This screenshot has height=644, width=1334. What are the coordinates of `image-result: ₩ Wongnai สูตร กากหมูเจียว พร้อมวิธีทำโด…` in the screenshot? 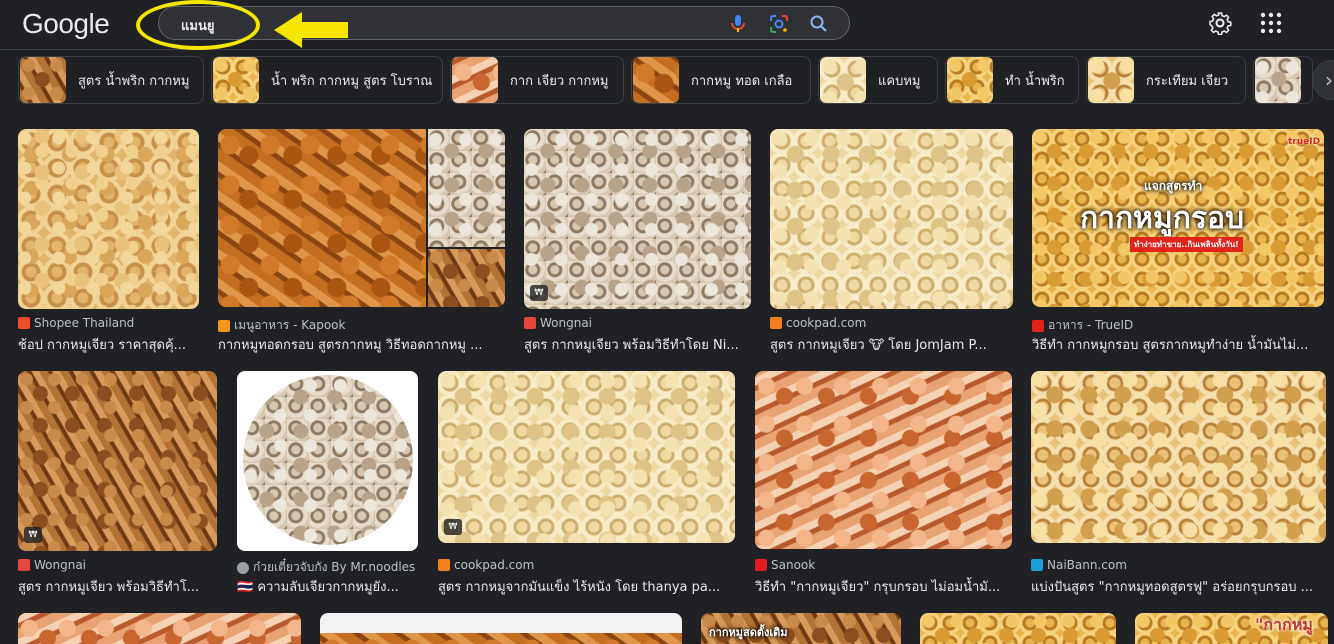 It's located at (637, 241).